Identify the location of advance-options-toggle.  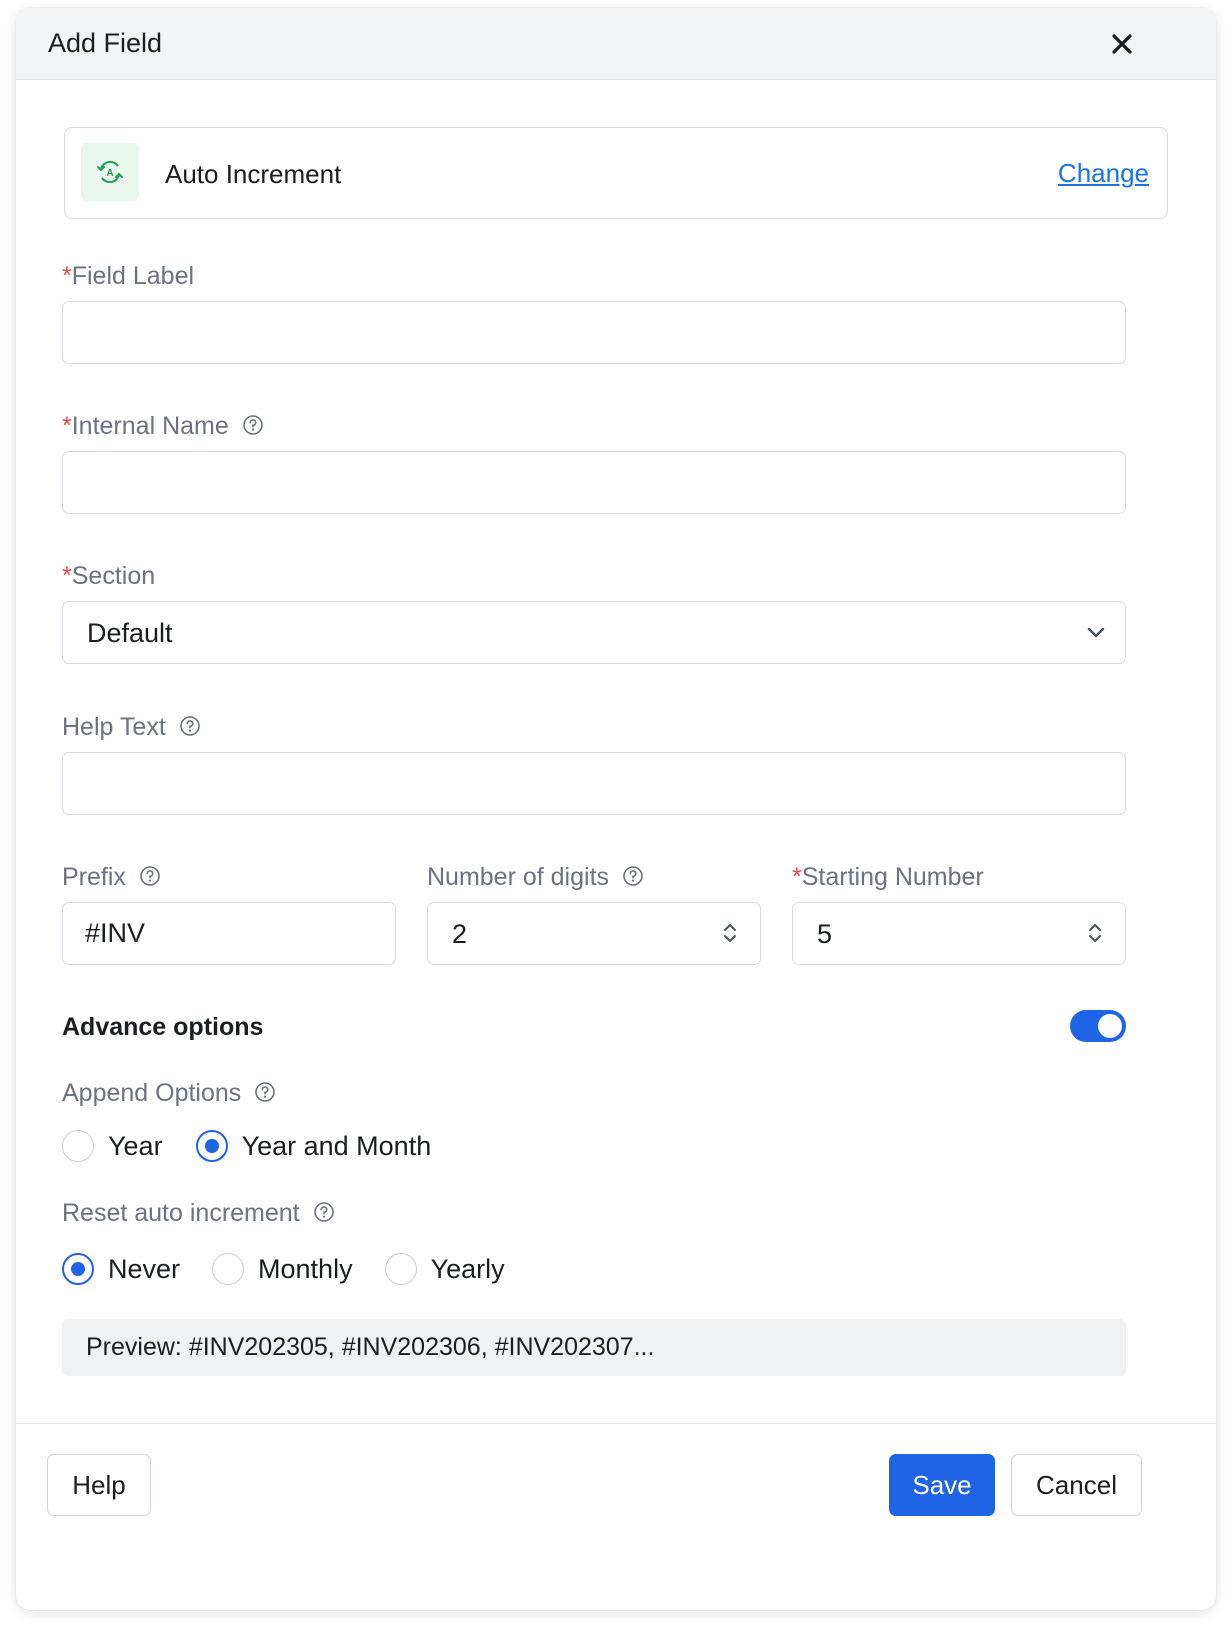
(1098, 1026).